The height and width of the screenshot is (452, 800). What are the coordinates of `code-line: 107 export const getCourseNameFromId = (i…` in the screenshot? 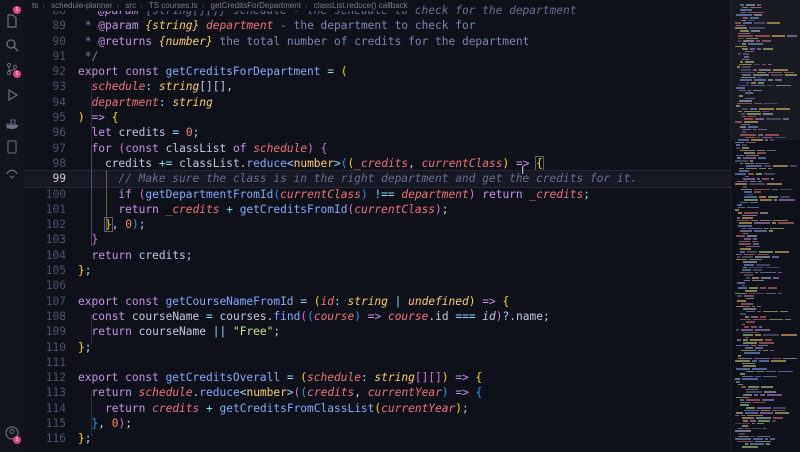 It's located at (377, 301).